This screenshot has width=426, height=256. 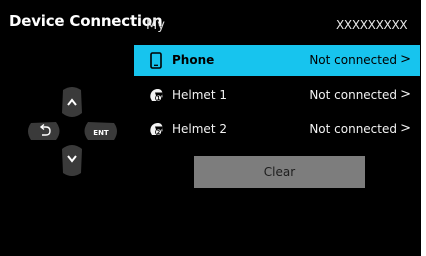 What do you see at coordinates (72, 131) in the screenshot?
I see `dpad: ENT` at bounding box center [72, 131].